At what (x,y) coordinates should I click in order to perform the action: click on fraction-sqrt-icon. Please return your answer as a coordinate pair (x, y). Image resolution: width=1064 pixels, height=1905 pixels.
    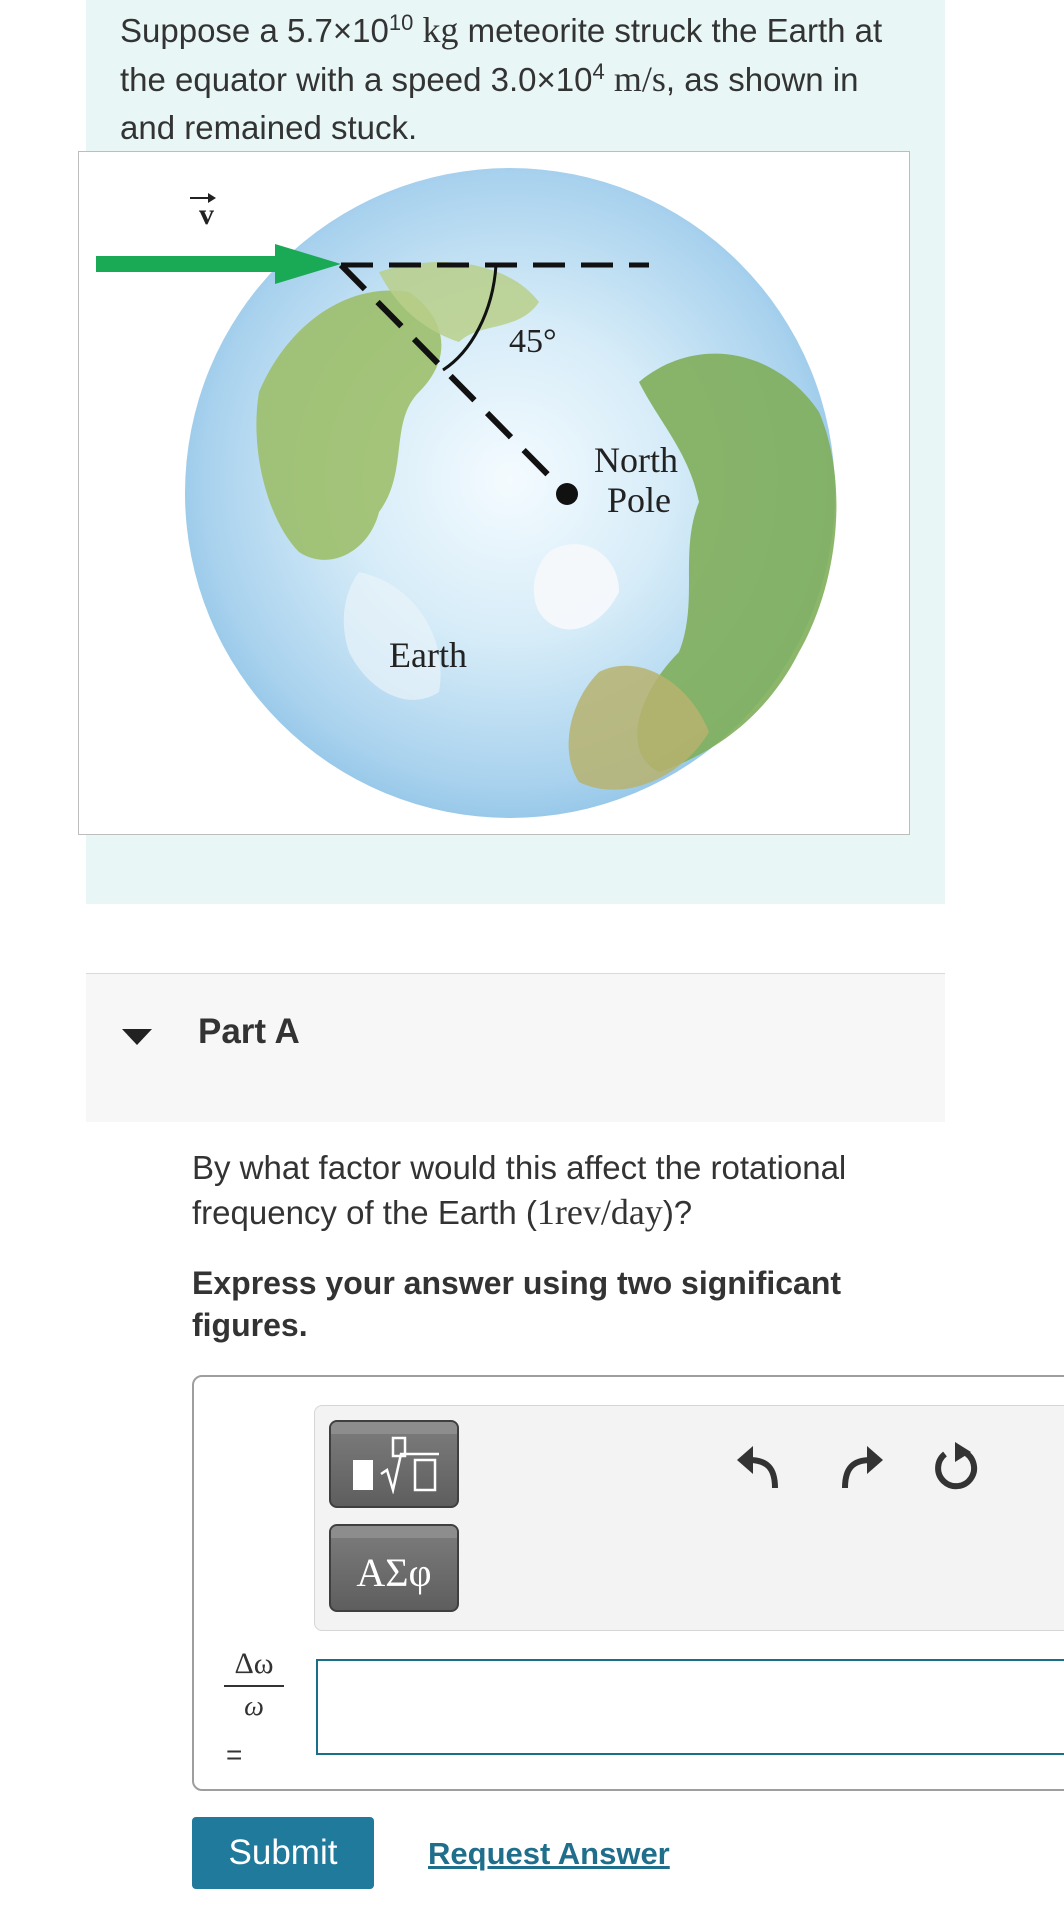
    Looking at the image, I should click on (396, 1465).